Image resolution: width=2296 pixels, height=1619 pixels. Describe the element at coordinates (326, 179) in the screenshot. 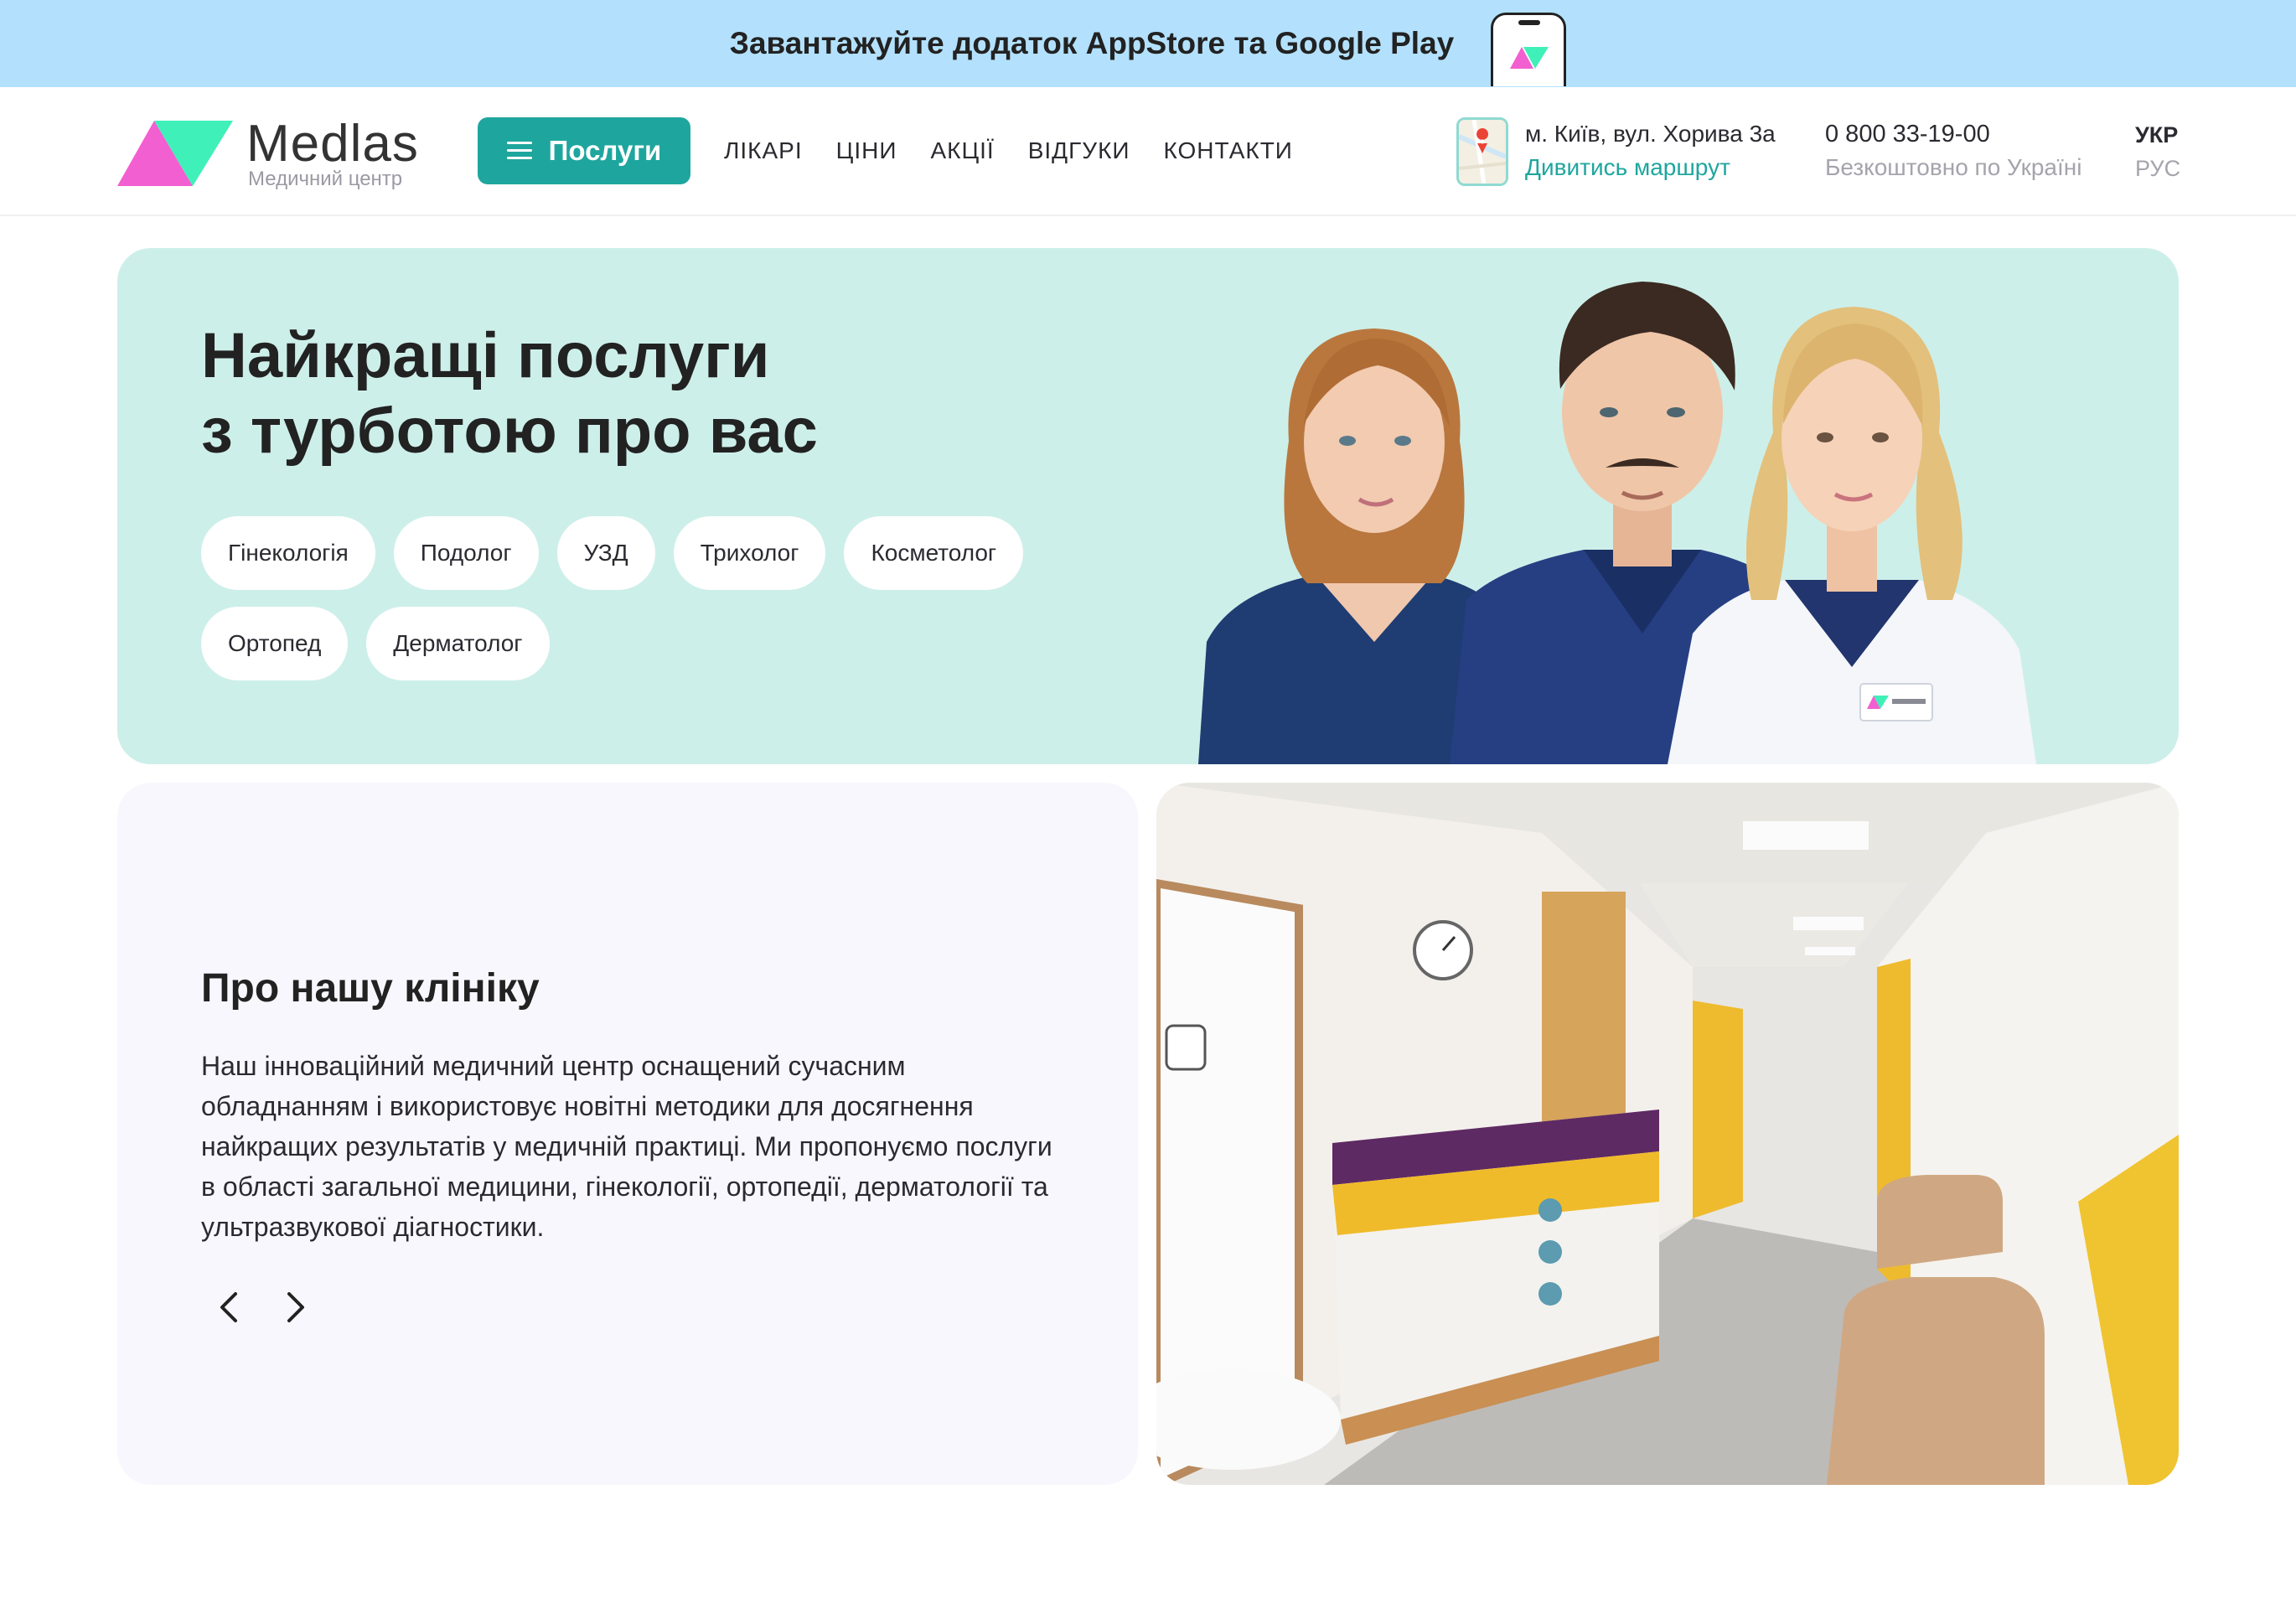

I see `logo-subtitle: Медичний центр` at that location.